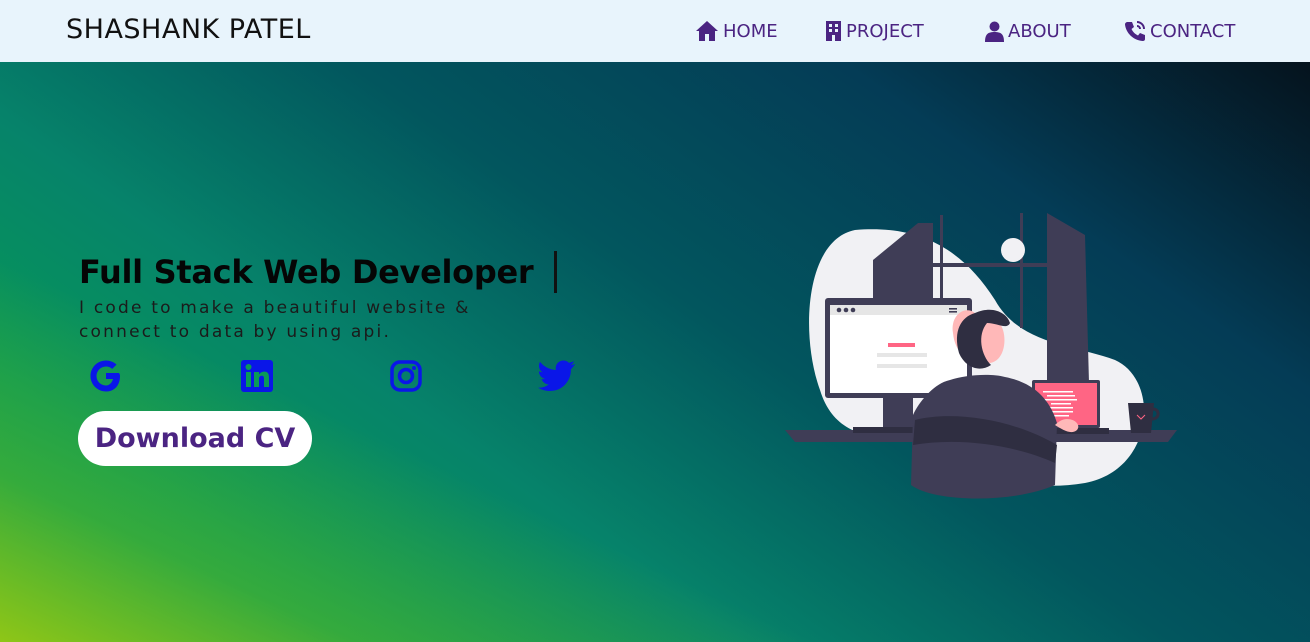 The width and height of the screenshot is (1310, 642). I want to click on google-icon, so click(106, 378).